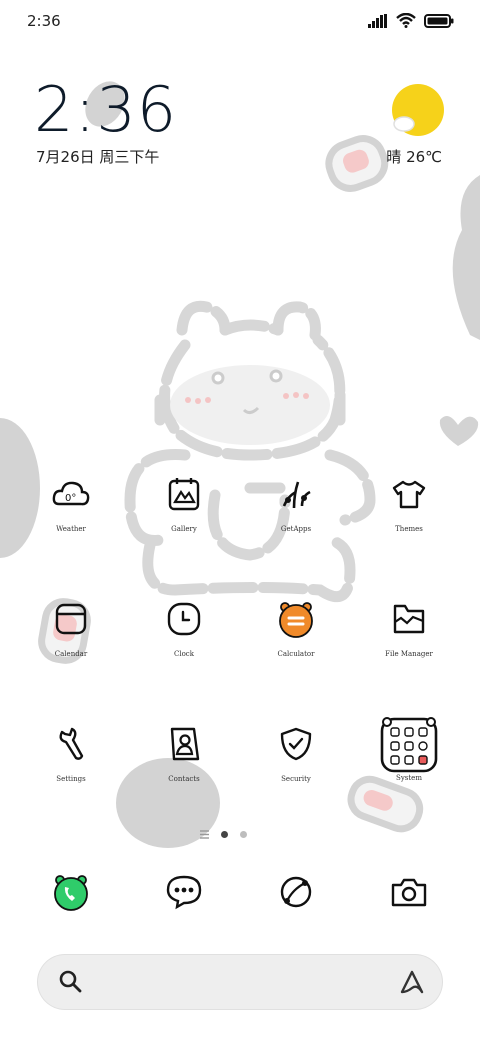 The height and width of the screenshot is (1040, 480). I want to click on dock-messages, so click(184, 892).